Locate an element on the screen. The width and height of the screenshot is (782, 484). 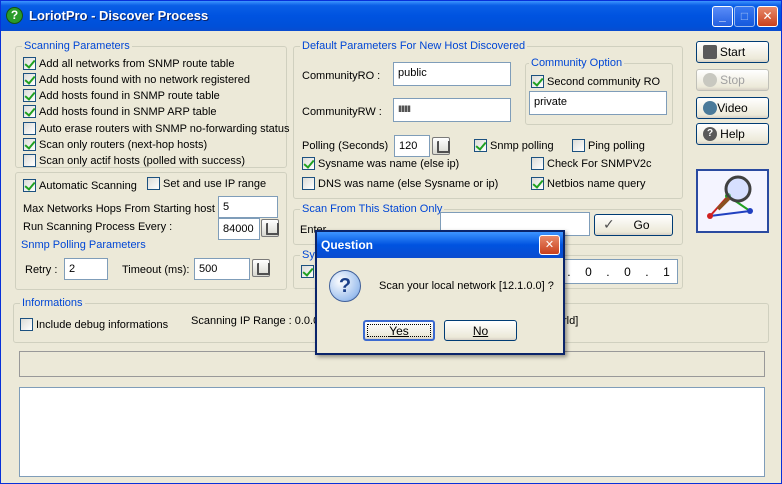
checkbox-label: Automatic Scanning is located at coordinates (88, 185).